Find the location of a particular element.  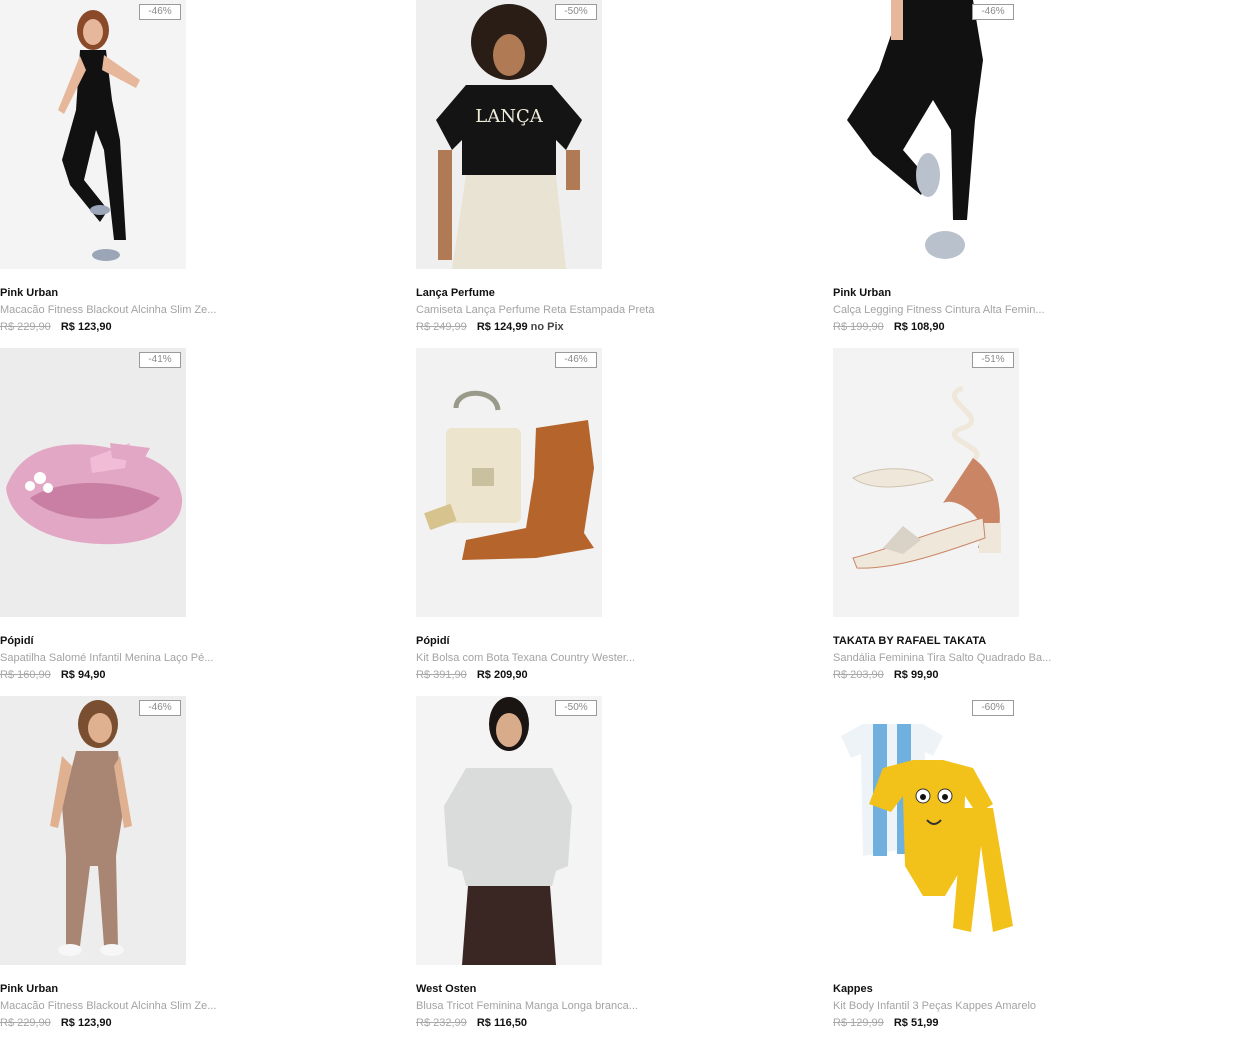

woman-knit-sweater-image is located at coordinates (509, 830).